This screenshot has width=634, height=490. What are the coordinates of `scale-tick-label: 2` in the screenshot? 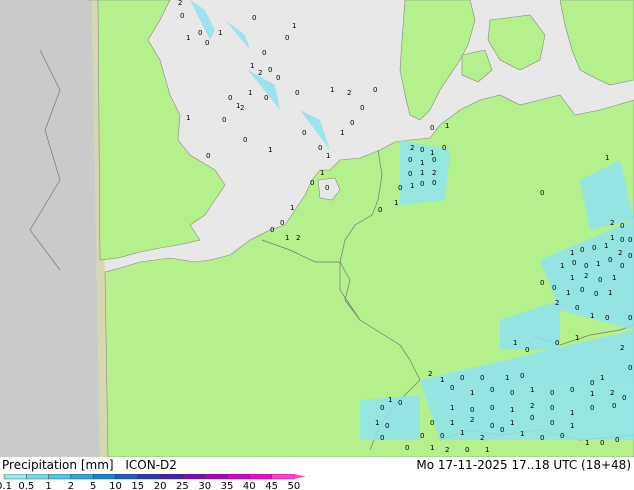 It's located at (71, 485).